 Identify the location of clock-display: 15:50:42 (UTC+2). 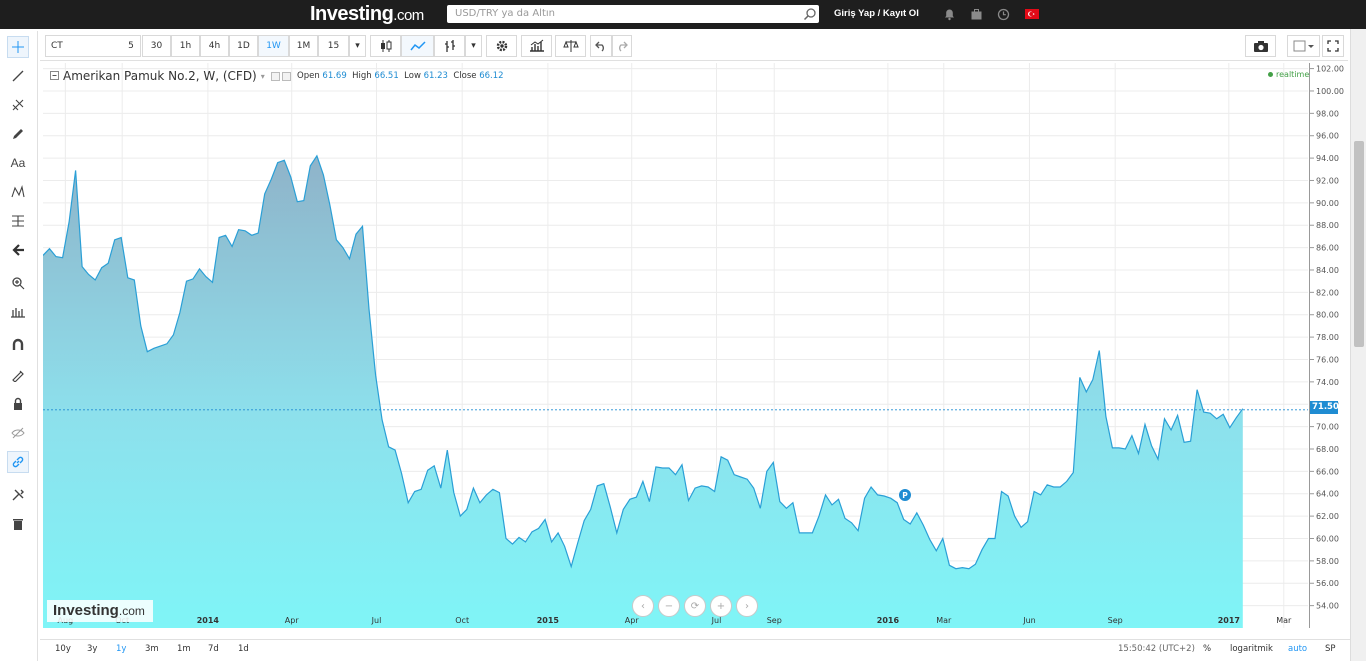
(1156, 649).